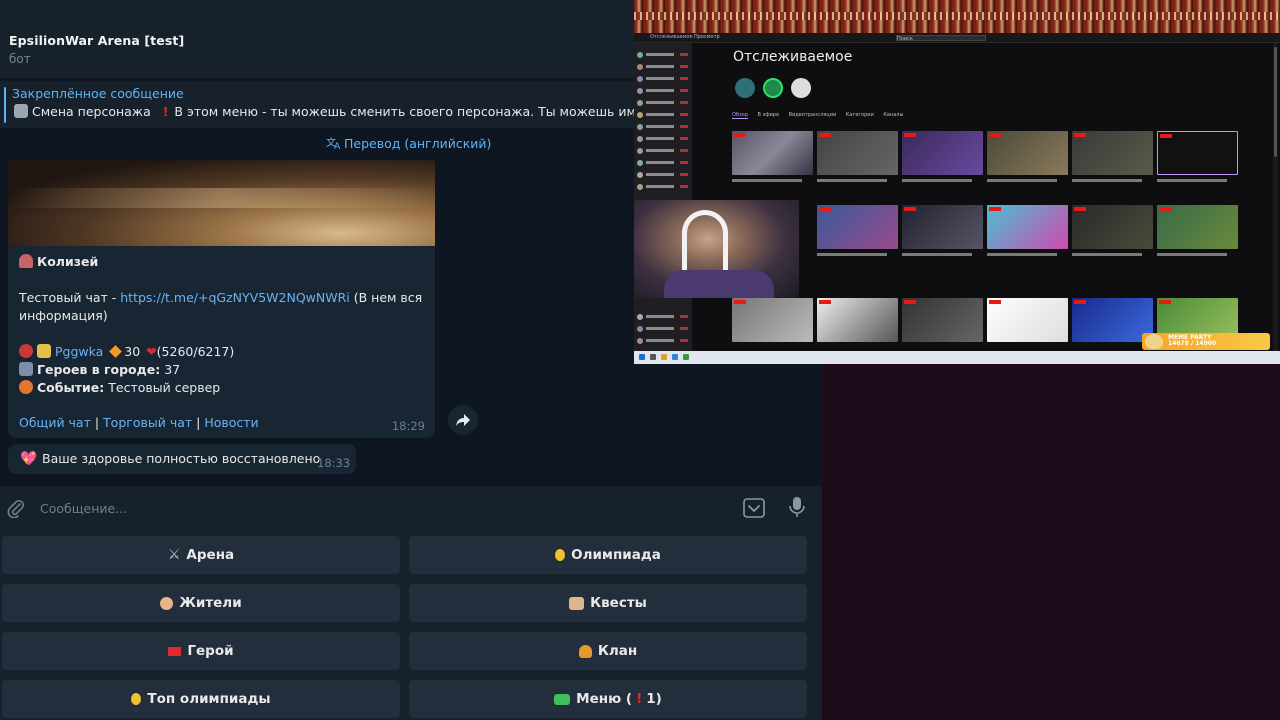  Describe the element at coordinates (79, 351) in the screenshot. I see `player-name: Pggwka` at that location.